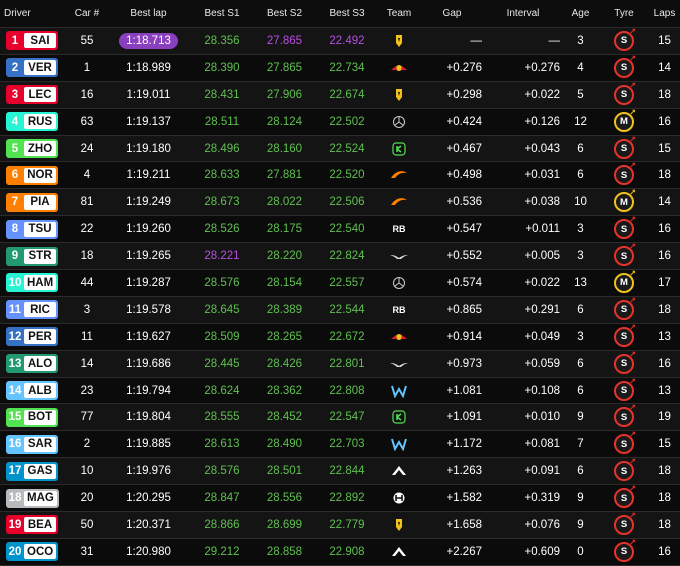 This screenshot has width=680, height=566. What do you see at coordinates (222, 13) in the screenshot?
I see `header-best-s1: Best S1` at bounding box center [222, 13].